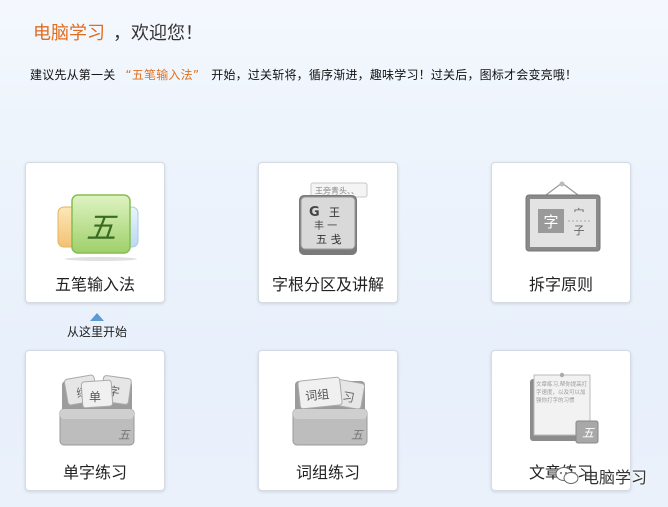  Describe the element at coordinates (94, 472) in the screenshot. I see `card-label: 单字练习` at that location.